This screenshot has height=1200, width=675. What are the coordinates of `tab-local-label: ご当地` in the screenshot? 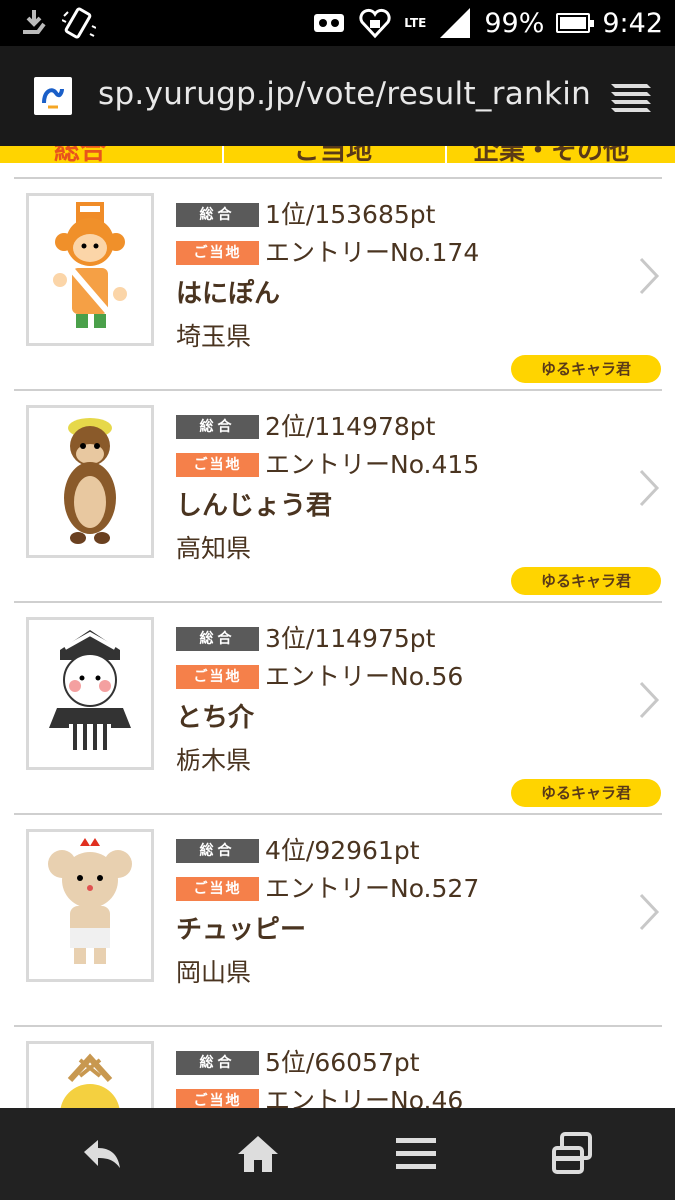 It's located at (333, 154).